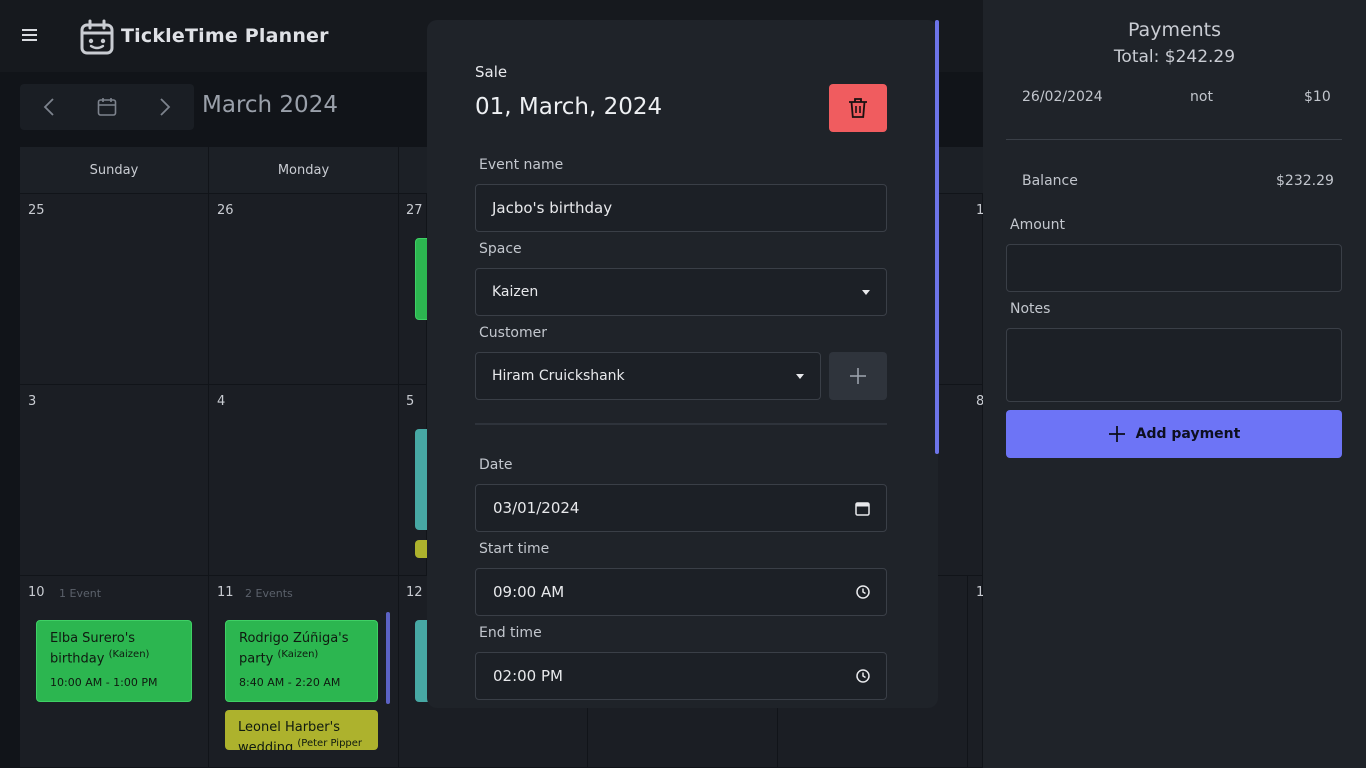 This screenshot has width=1366, height=768. Describe the element at coordinates (510, 633) in the screenshot. I see `end-time-label: End time` at that location.